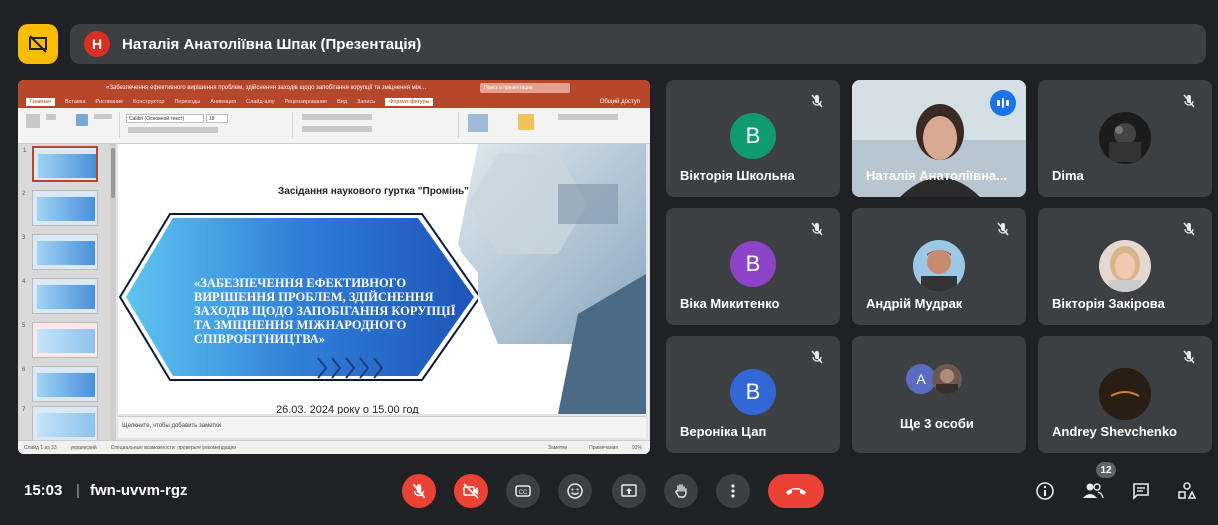  I want to click on info-icon, so click(1045, 491).